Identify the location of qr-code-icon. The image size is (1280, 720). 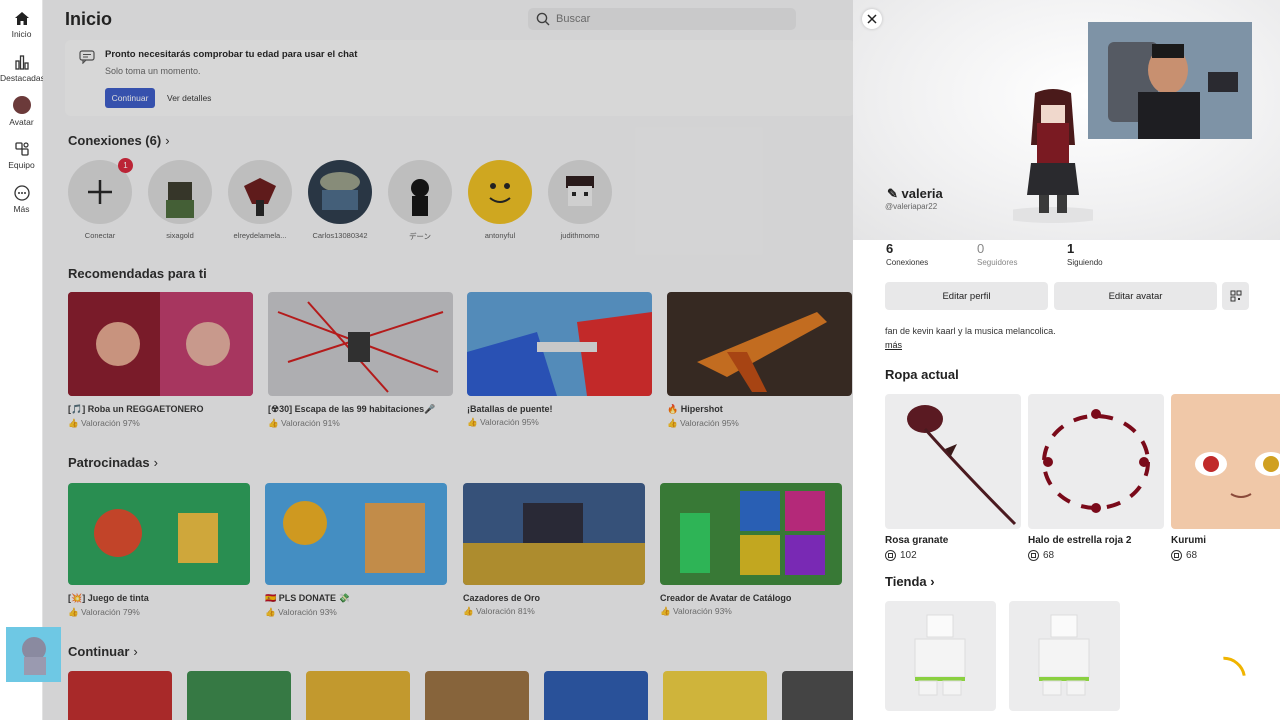
(1235, 296).